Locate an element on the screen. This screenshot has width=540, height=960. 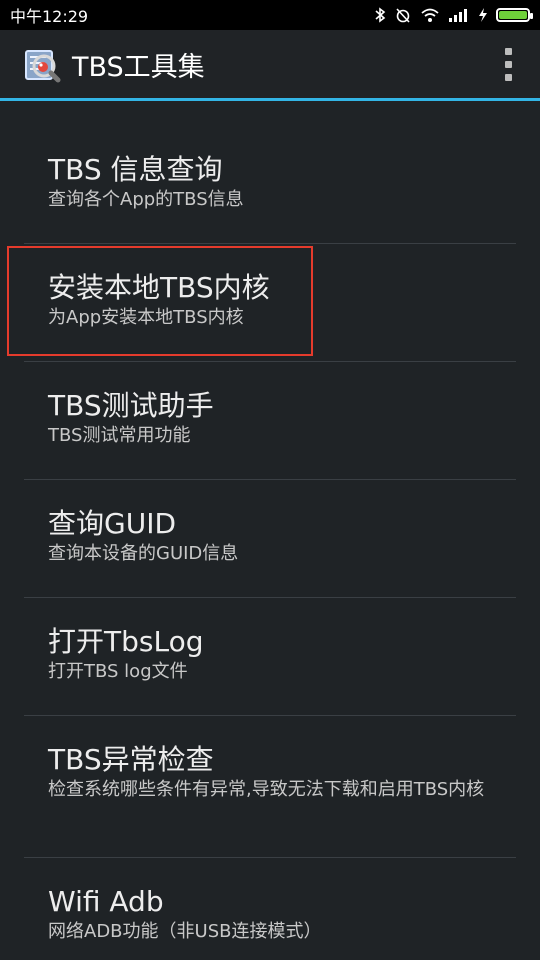
alarm-off-icon is located at coordinates (403, 15).